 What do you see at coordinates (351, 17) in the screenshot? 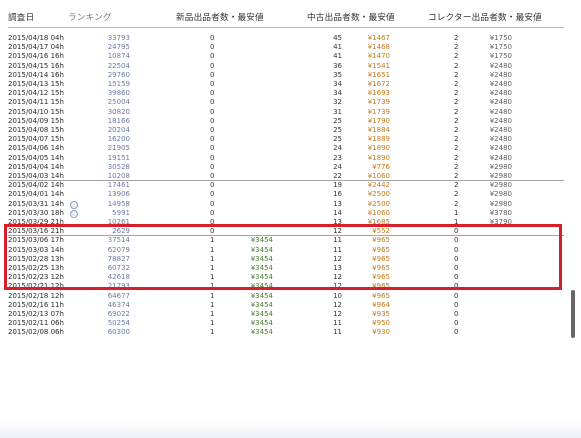
I see `header-used-sellers: 中古出品者数・最安値` at bounding box center [351, 17].